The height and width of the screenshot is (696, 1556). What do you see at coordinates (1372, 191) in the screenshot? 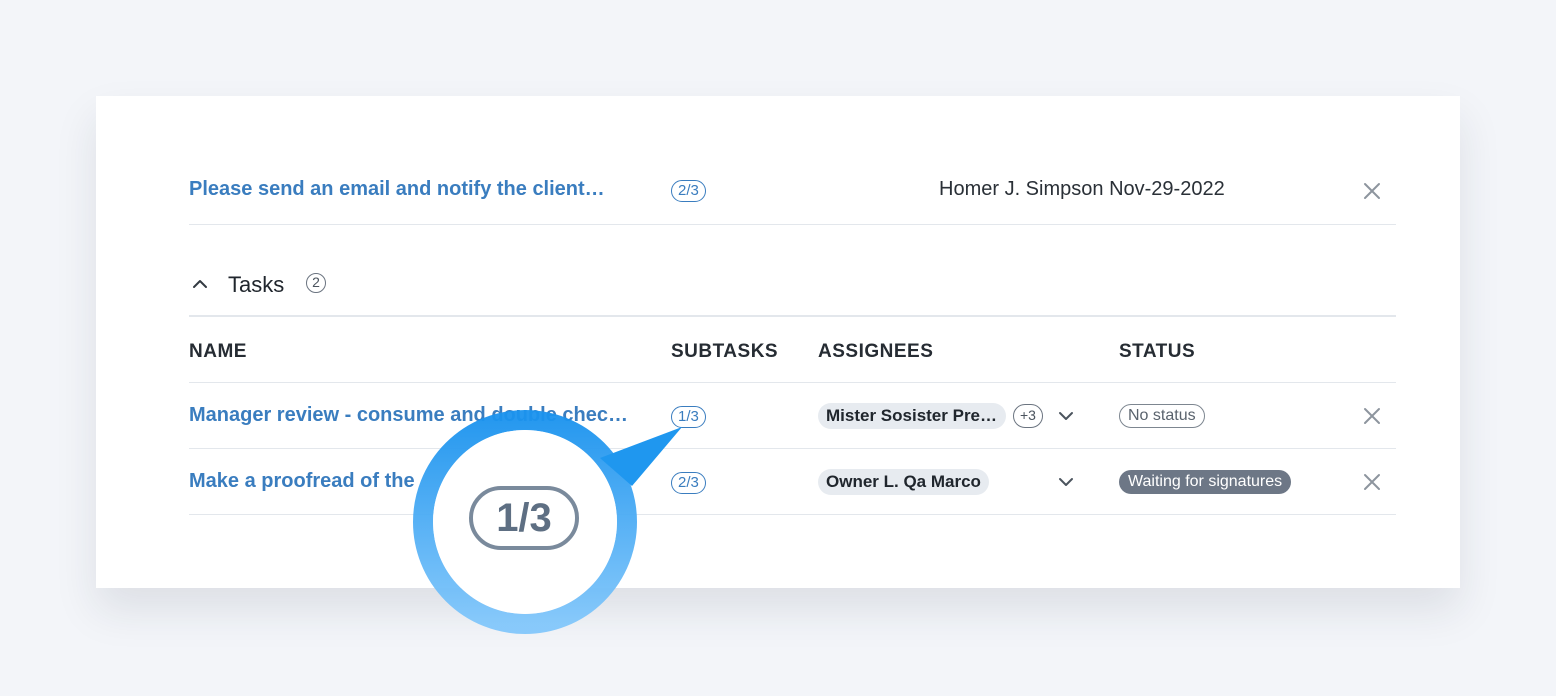
I see `top-row-close-icon` at bounding box center [1372, 191].